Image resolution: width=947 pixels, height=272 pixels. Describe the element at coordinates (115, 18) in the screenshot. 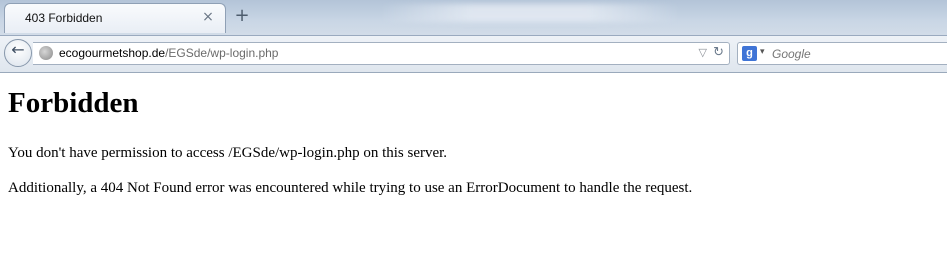

I see `tab-active: 403 Forbidden ×` at that location.